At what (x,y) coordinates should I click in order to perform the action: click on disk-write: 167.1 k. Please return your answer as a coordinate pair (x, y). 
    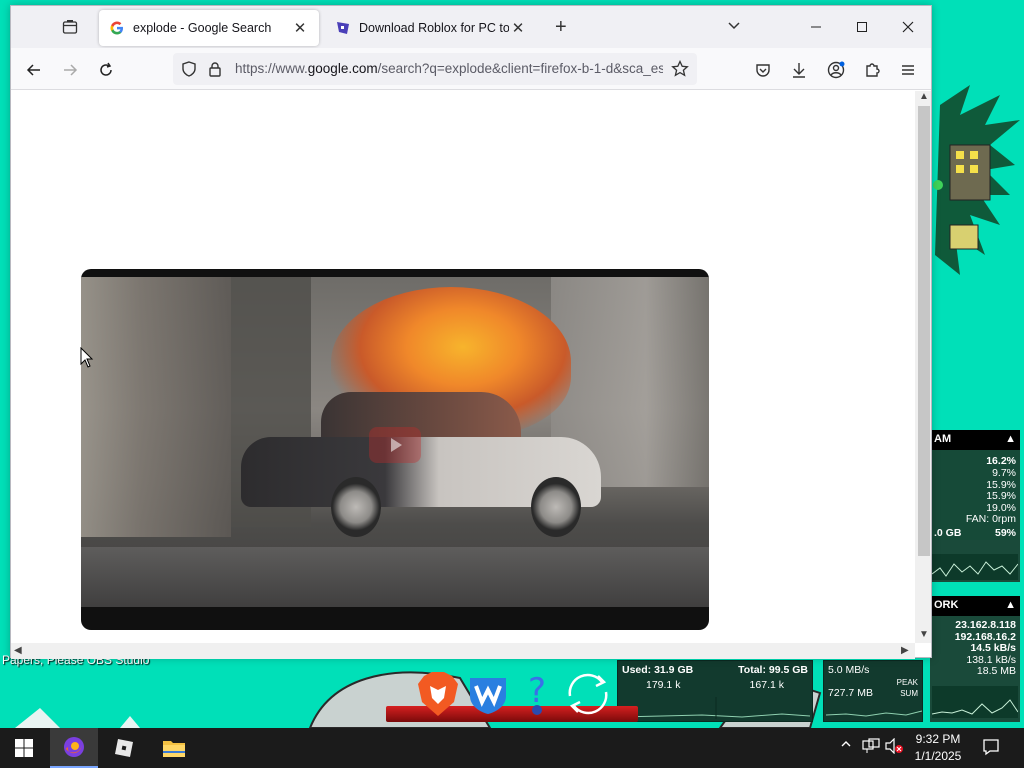
    Looking at the image, I should click on (766, 684).